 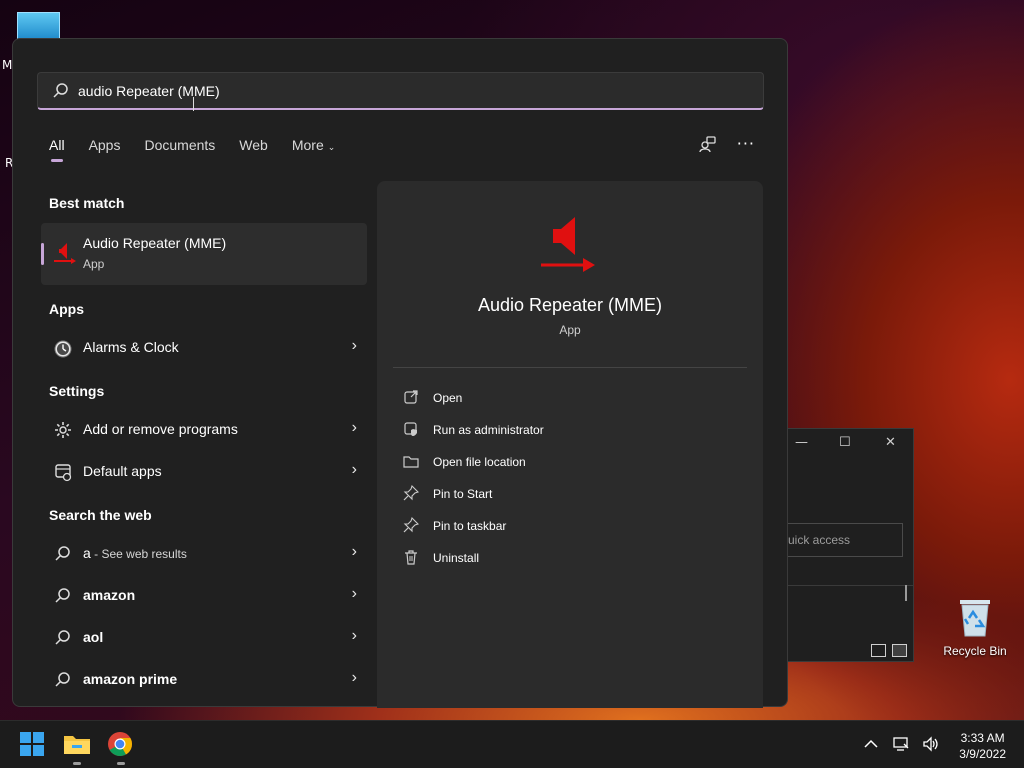 I want to click on tab-apps: Apps, so click(x=105, y=149).